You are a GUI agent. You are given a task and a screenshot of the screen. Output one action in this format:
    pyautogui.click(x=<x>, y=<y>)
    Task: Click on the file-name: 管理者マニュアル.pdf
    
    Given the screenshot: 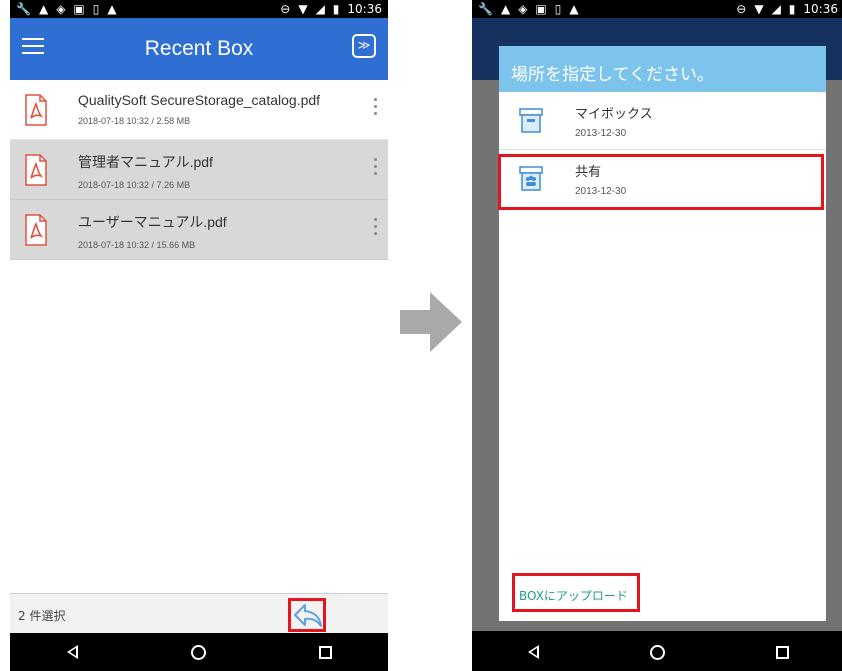 What is the action you would take?
    pyautogui.click(x=145, y=162)
    